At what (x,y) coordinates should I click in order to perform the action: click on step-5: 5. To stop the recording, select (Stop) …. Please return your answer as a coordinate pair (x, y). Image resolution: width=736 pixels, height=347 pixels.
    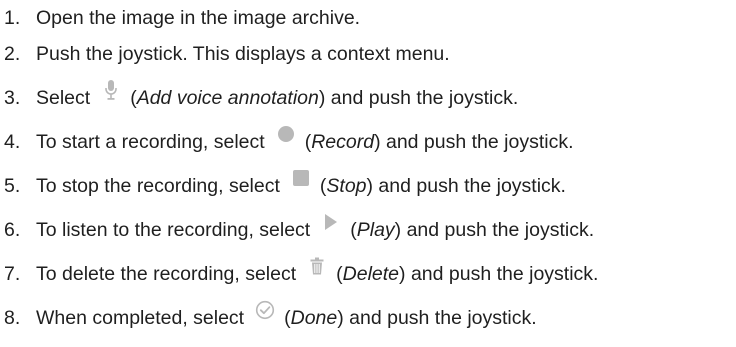
    Looking at the image, I should click on (283, 185).